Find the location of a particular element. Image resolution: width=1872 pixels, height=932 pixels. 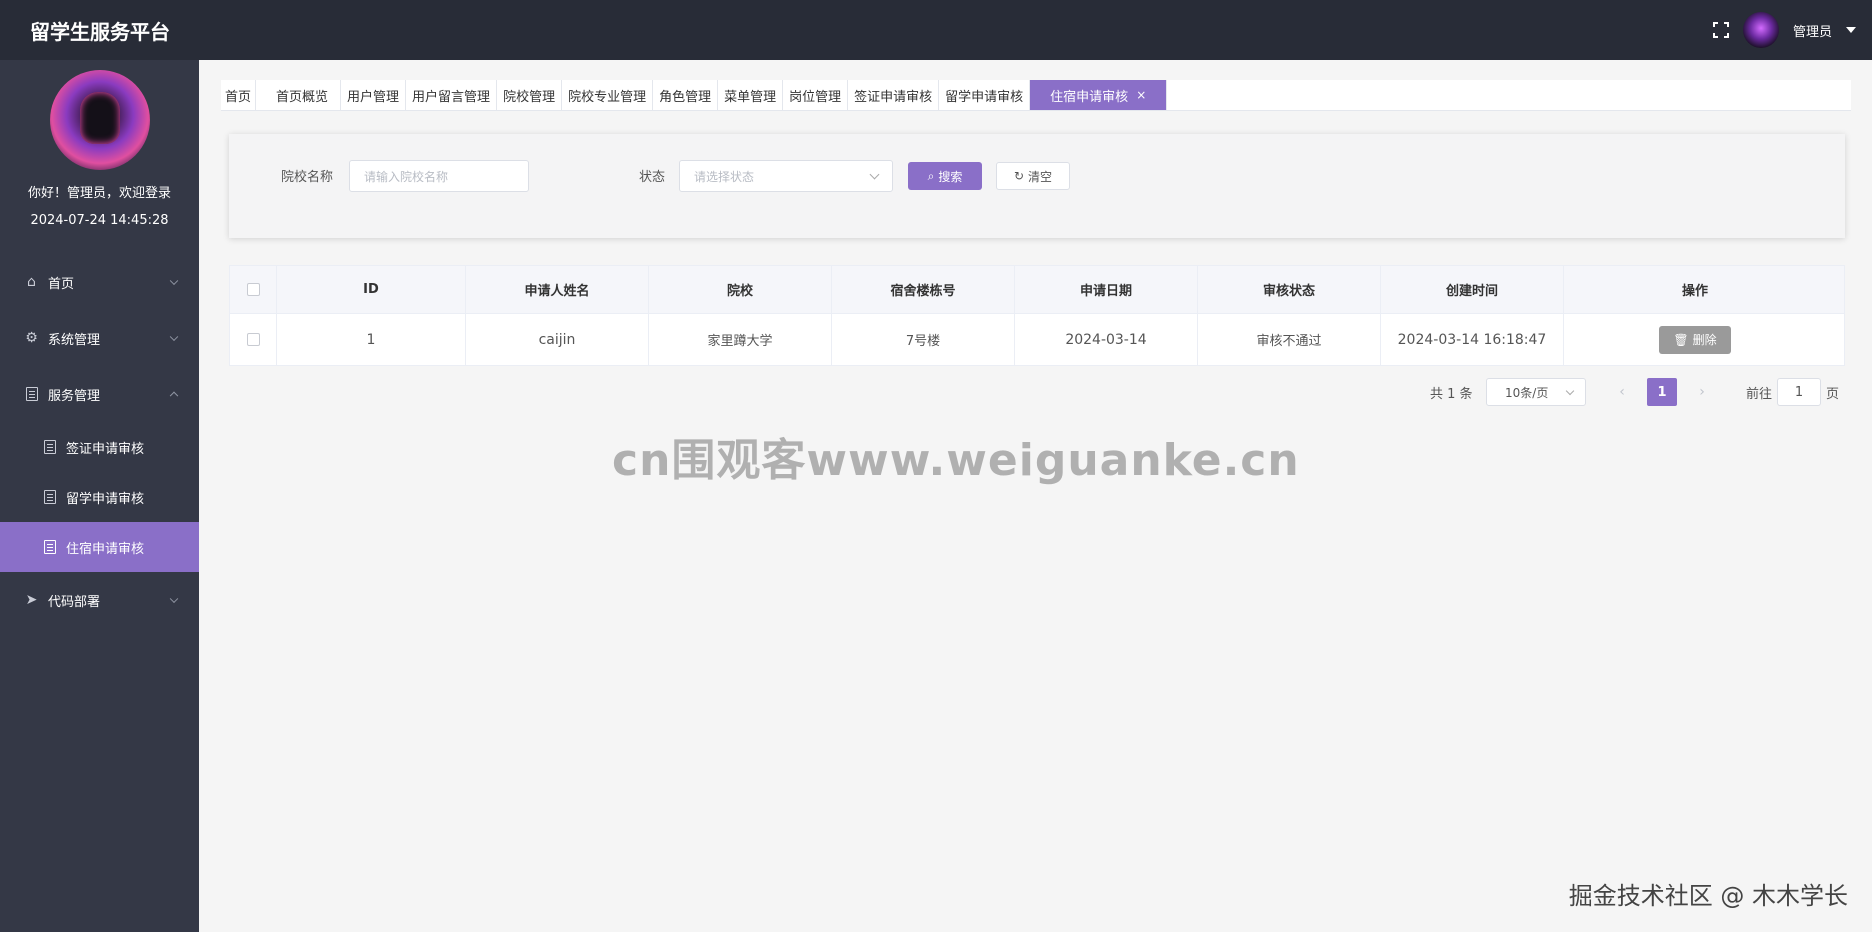

user-name: 管理员 is located at coordinates (1812, 30).